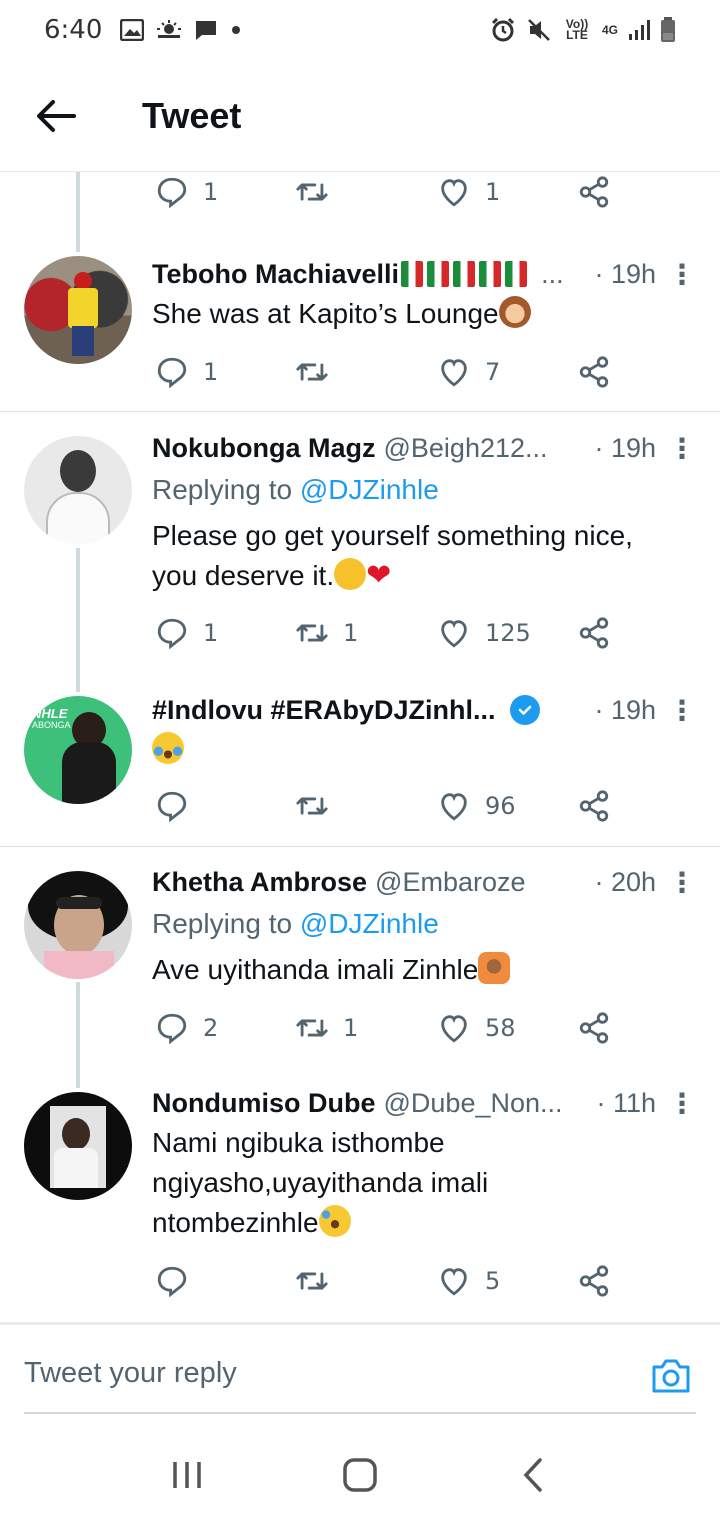  Describe the element at coordinates (390, 1281) in the screenshot. I see `tweet-actions: 5` at that location.